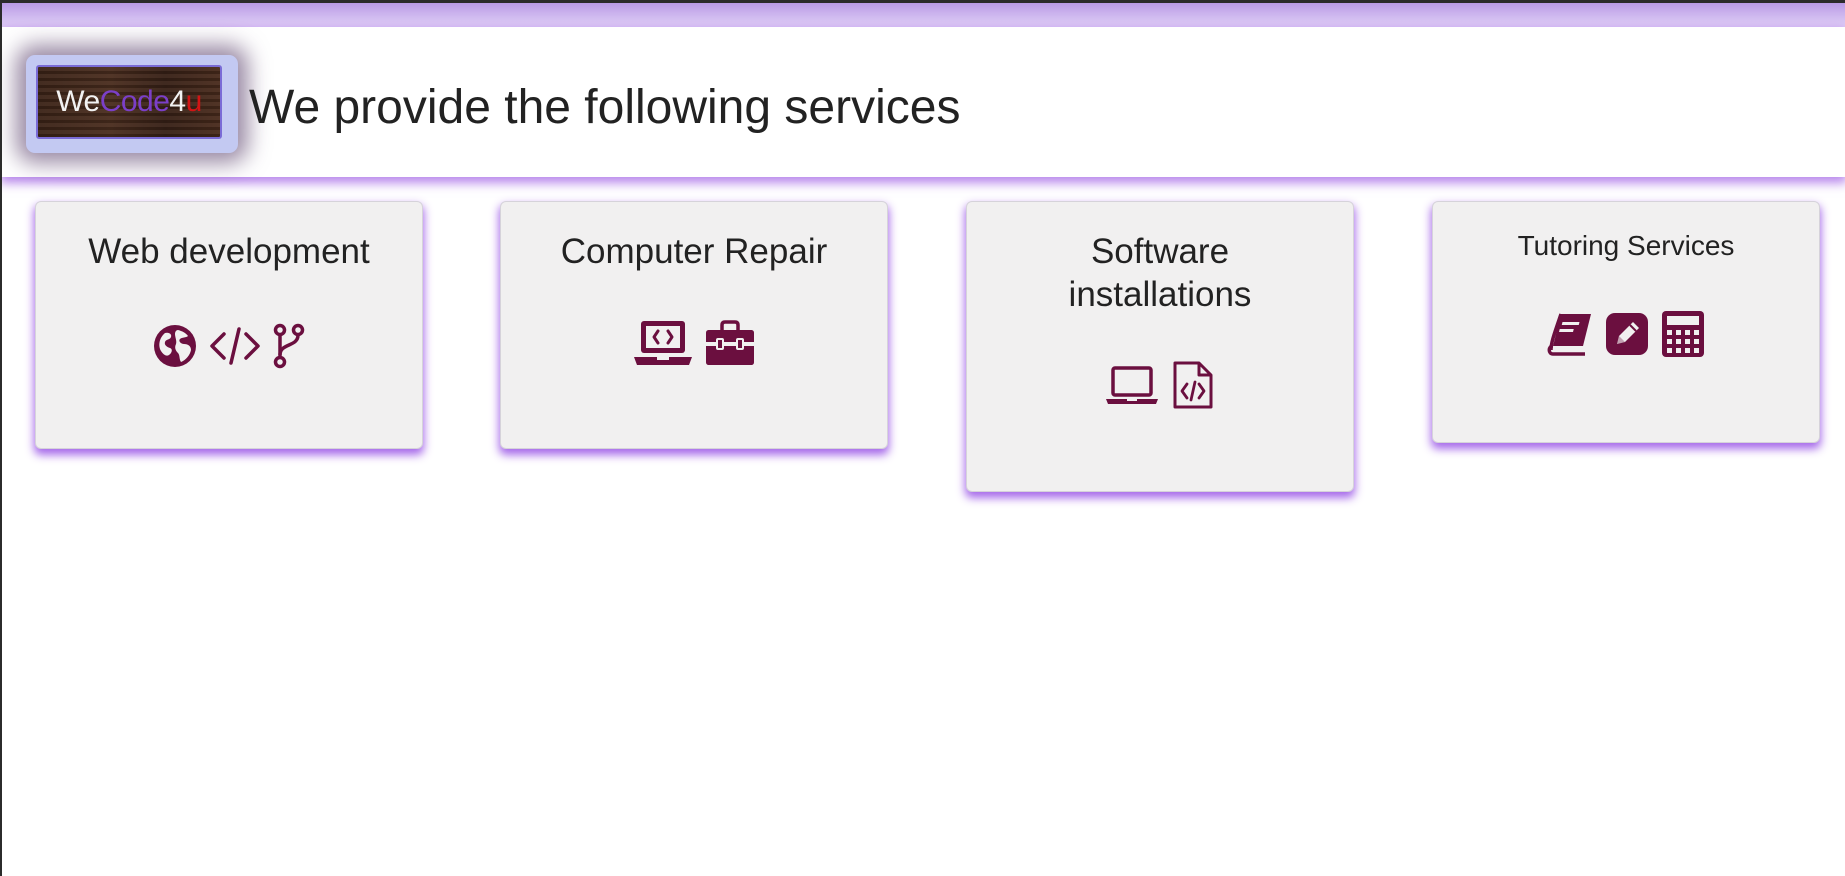 This screenshot has width=1845, height=876. I want to click on logo-text-4: 4, so click(177, 101).